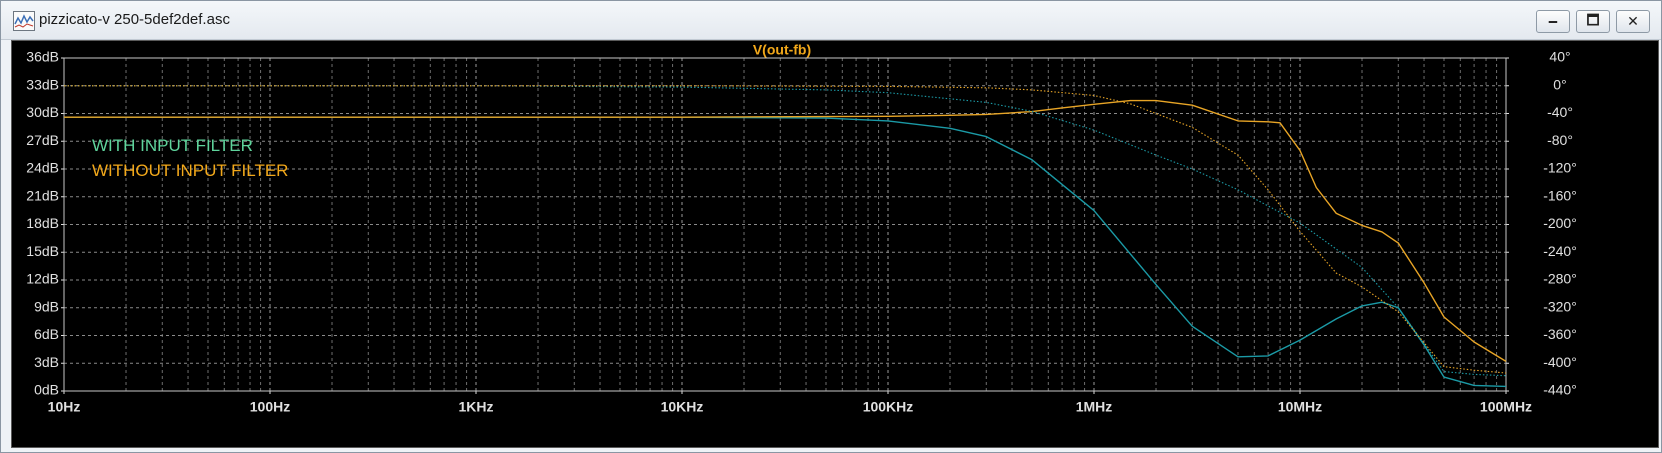  I want to click on y-right-tick-label: -120°, so click(1560, 168).